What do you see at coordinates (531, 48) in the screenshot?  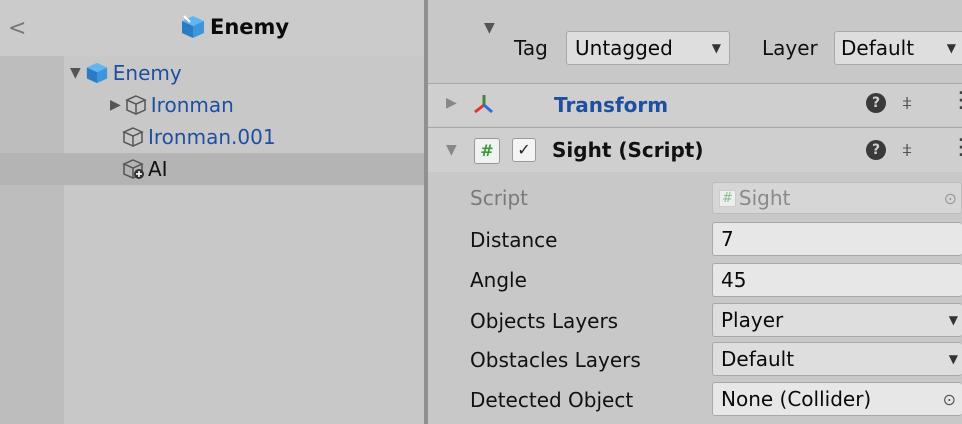 I see `tag-label: Tag` at bounding box center [531, 48].